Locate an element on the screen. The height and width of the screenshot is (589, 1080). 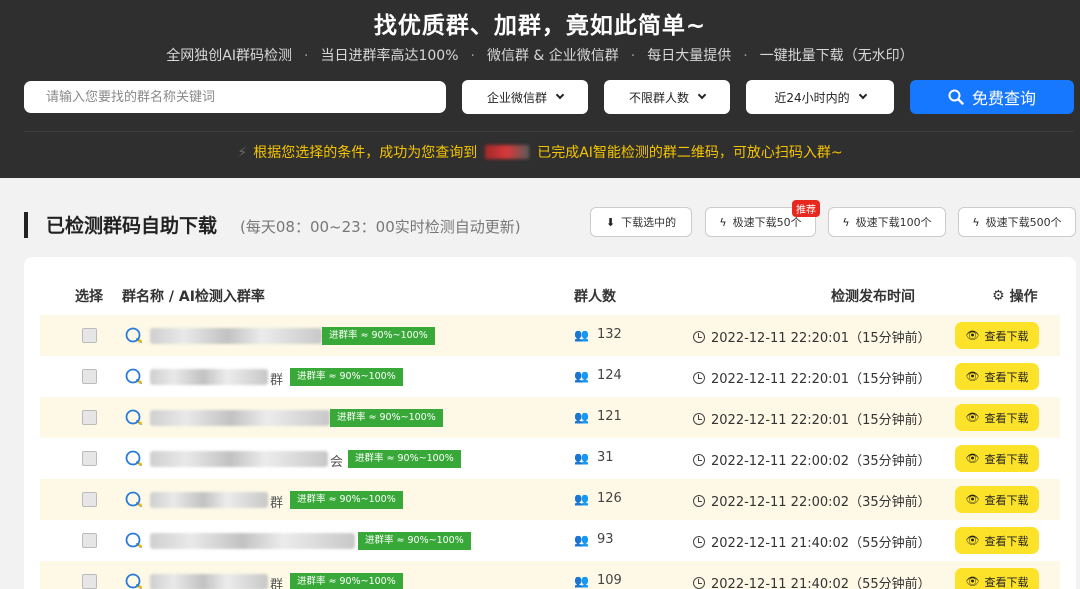
result-suffix: 已完成AI智能检测的群二维码，可放心扫码入群~ is located at coordinates (690, 153).